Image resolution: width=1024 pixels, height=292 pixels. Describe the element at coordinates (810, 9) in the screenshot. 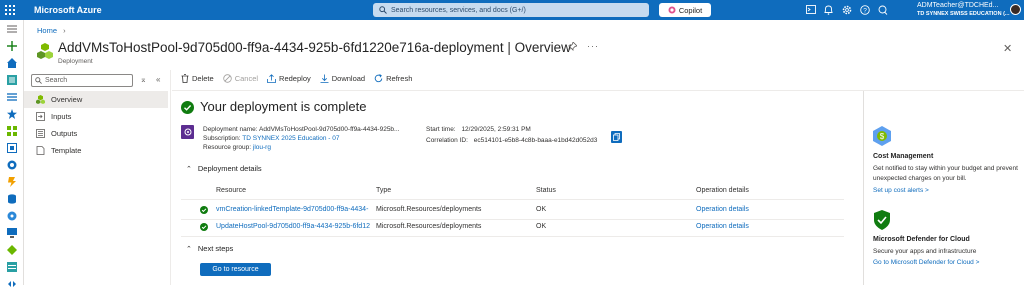

I see `cloud-shell-icon` at that location.